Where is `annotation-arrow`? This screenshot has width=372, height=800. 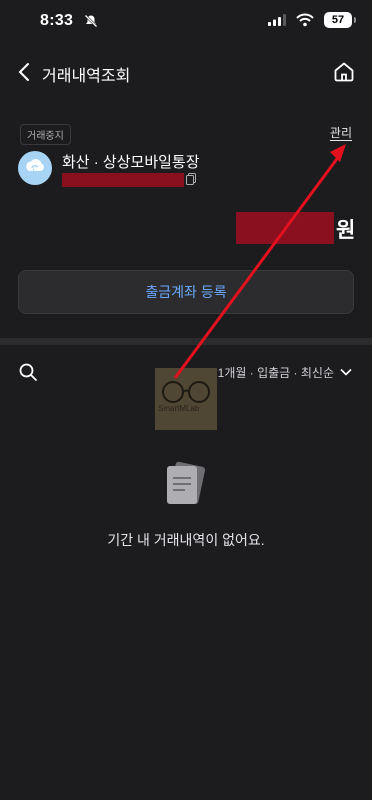
annotation-arrow is located at coordinates (259, 261).